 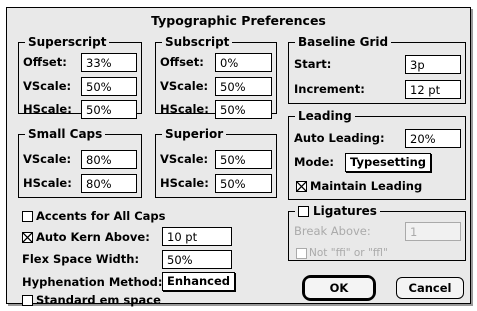 What do you see at coordinates (433, 231) in the screenshot?
I see `break-above-field` at bounding box center [433, 231].